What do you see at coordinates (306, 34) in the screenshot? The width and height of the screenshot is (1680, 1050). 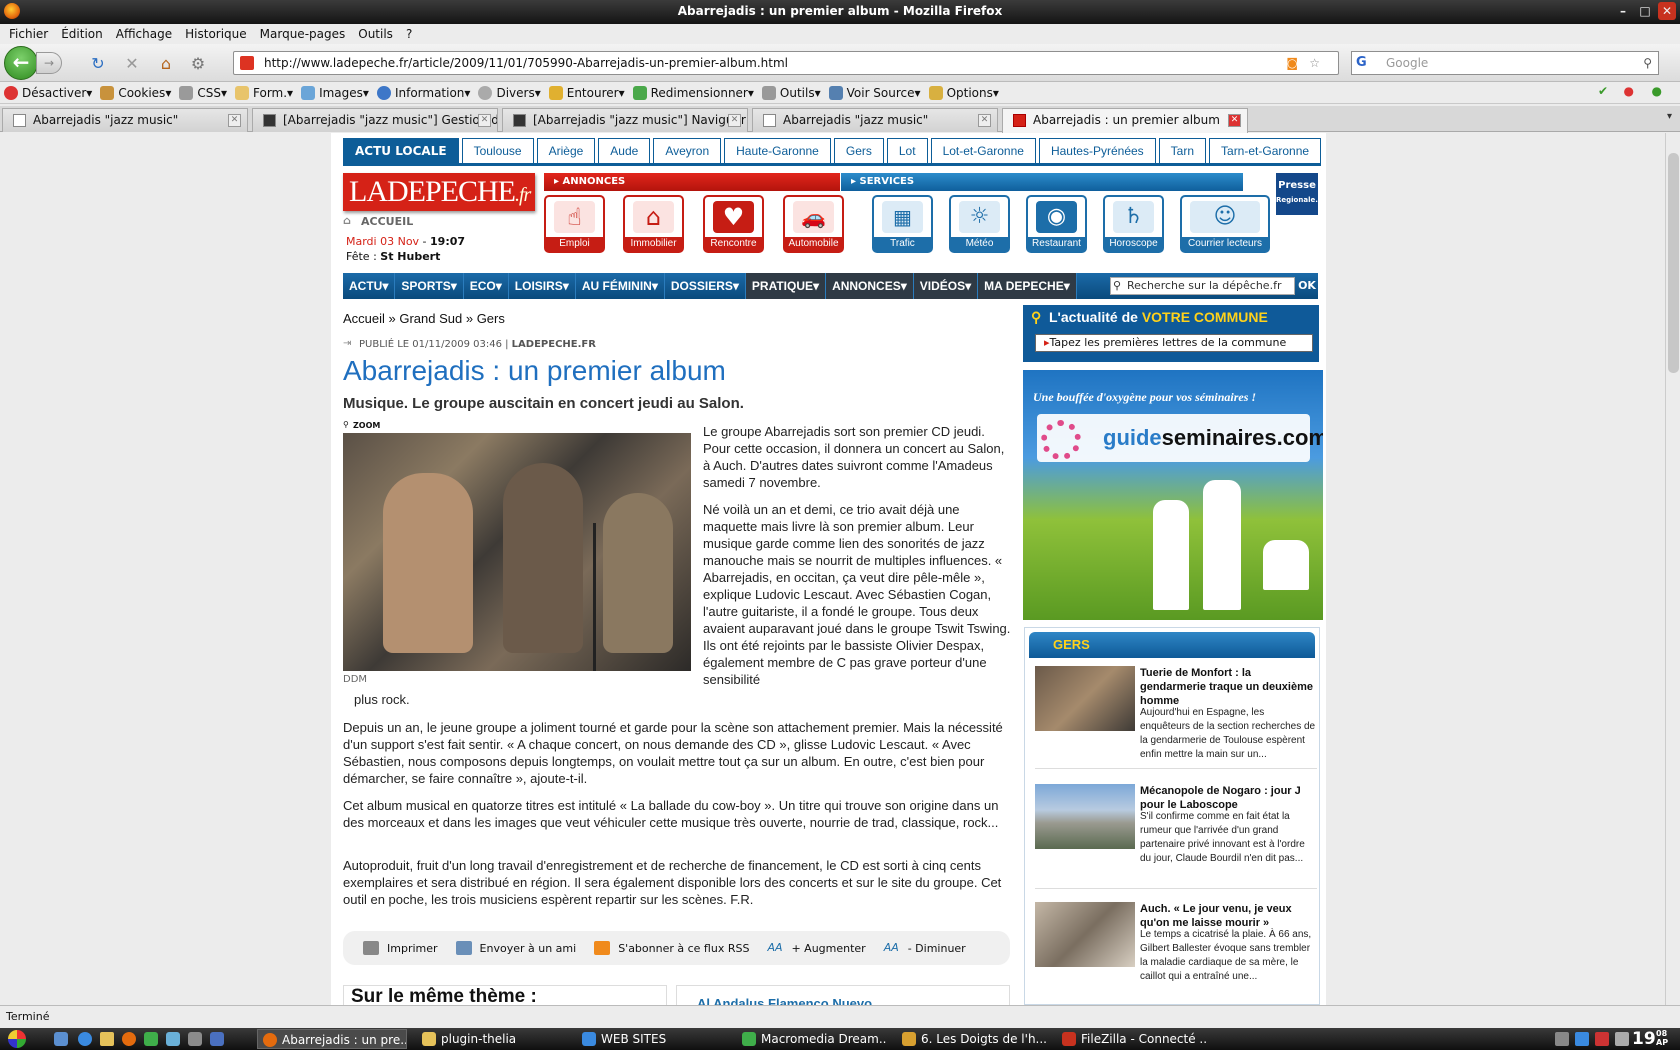 I see `menu-marque-pages: Marque-pages` at bounding box center [306, 34].